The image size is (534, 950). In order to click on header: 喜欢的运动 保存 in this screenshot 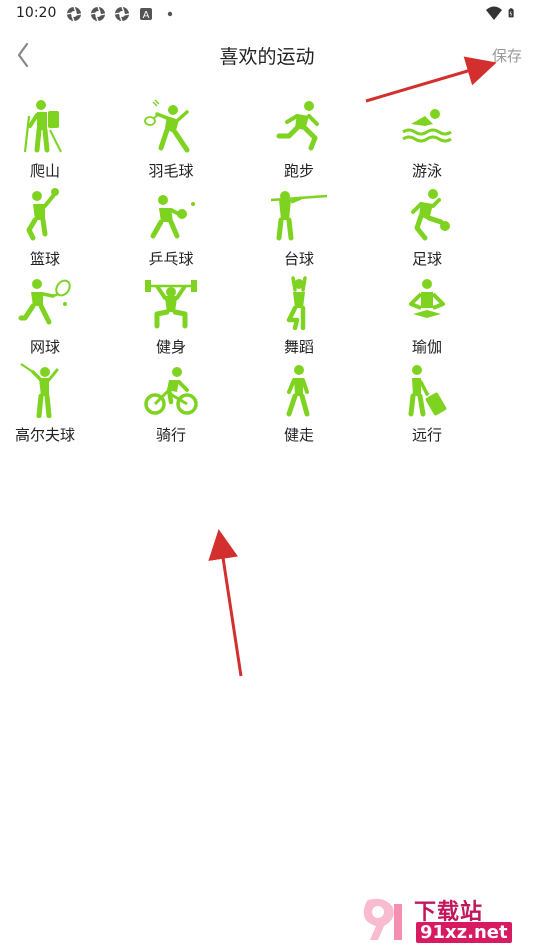, I will do `click(267, 55)`.